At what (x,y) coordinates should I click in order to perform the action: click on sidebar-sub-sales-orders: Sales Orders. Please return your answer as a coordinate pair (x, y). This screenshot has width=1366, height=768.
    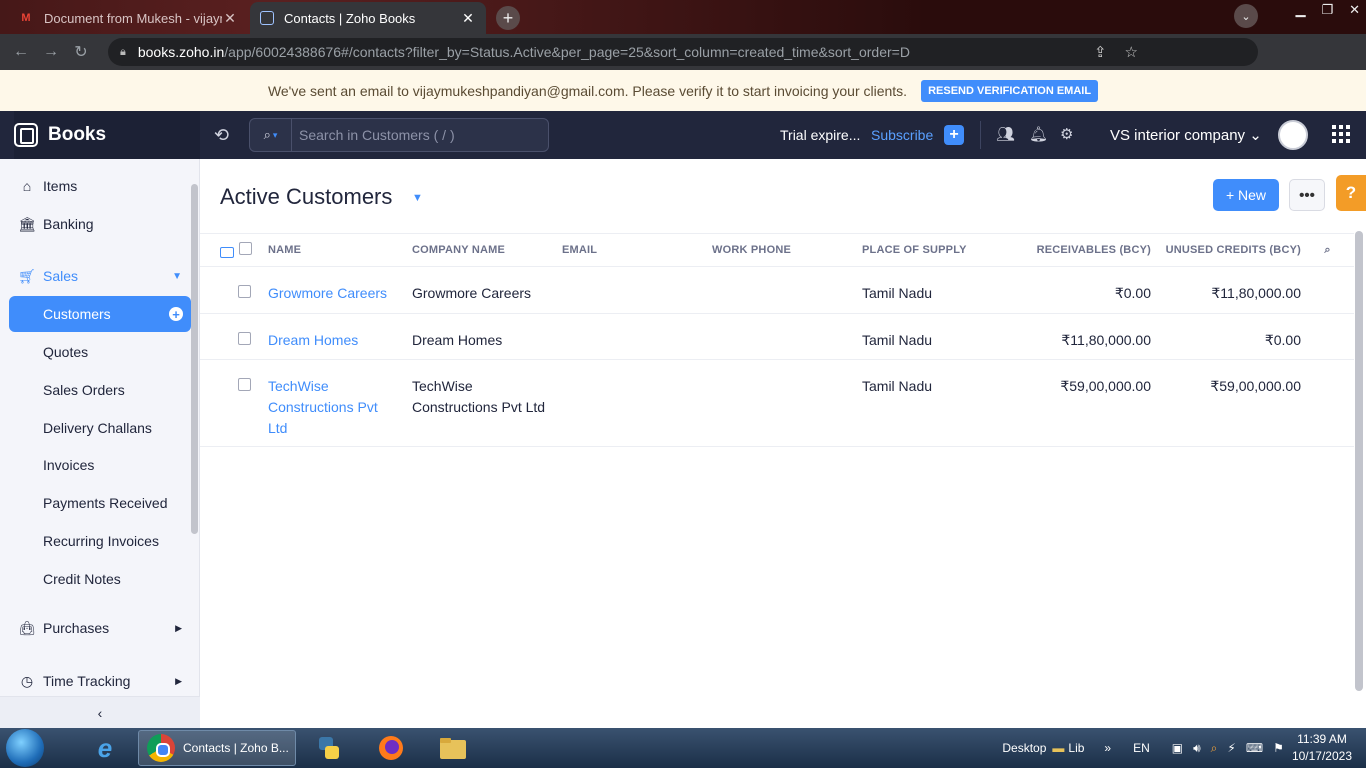
    Looking at the image, I should click on (100, 390).